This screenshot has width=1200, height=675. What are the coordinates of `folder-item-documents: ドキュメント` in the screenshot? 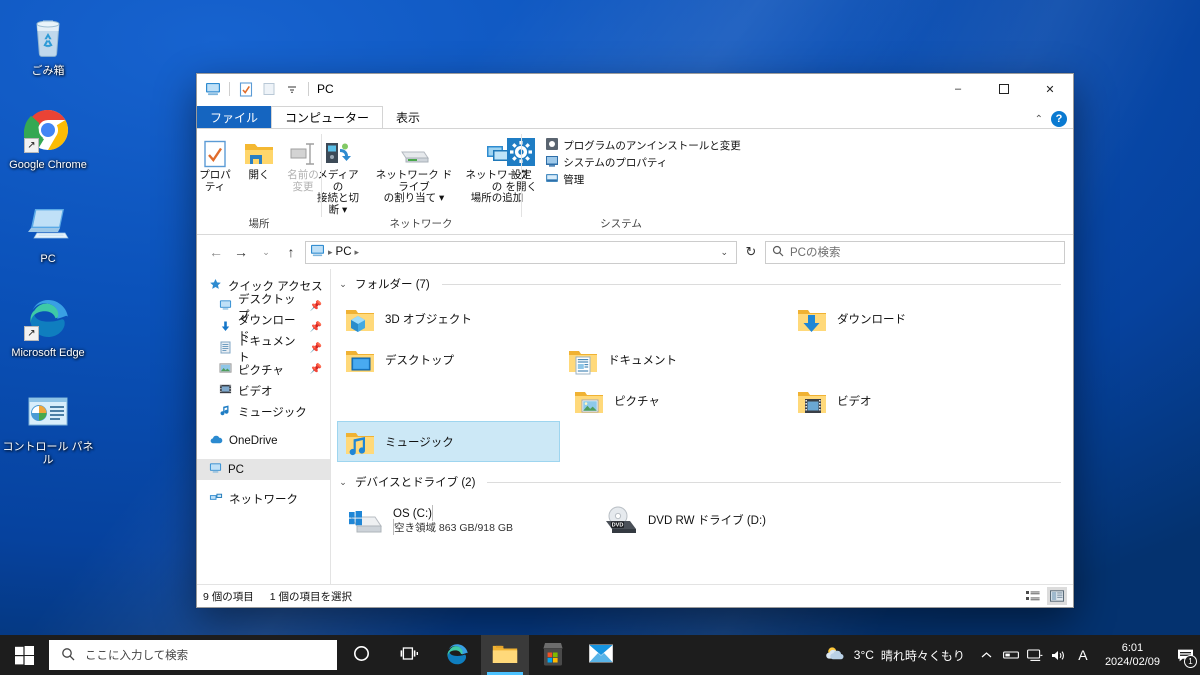 It's located at (671, 359).